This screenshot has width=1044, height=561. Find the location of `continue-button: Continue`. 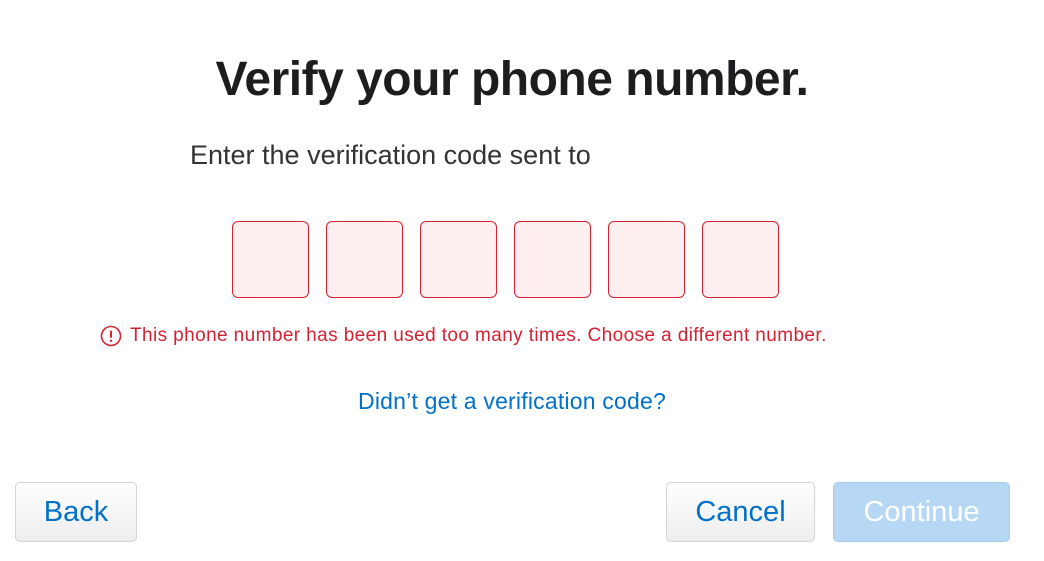

continue-button: Continue is located at coordinates (921, 512).